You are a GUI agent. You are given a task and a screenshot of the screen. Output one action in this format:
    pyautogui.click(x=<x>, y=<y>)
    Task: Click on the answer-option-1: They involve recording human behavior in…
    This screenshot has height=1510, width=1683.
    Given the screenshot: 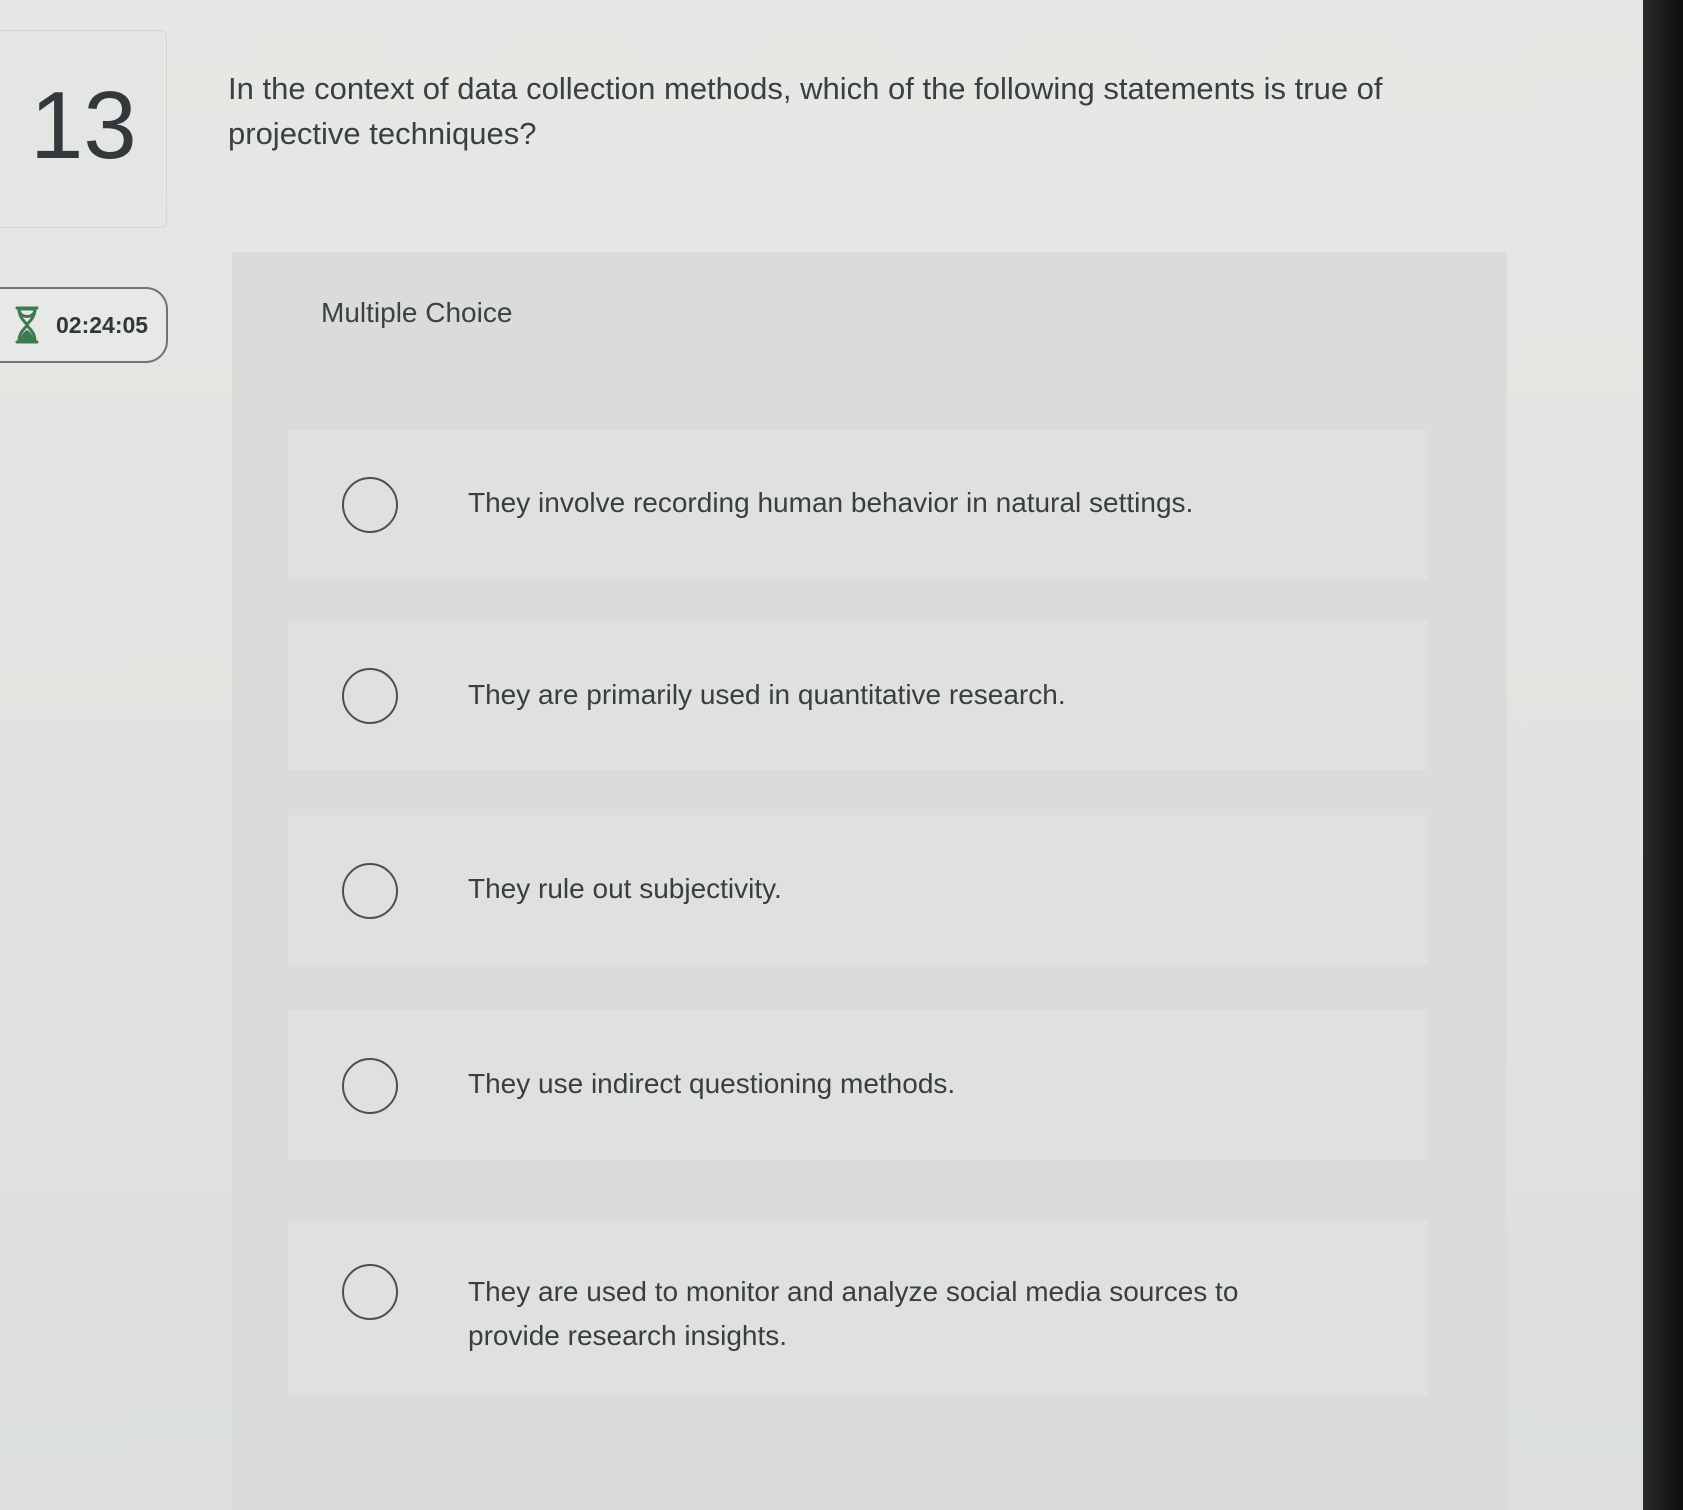 What is the action you would take?
    pyautogui.click(x=858, y=505)
    